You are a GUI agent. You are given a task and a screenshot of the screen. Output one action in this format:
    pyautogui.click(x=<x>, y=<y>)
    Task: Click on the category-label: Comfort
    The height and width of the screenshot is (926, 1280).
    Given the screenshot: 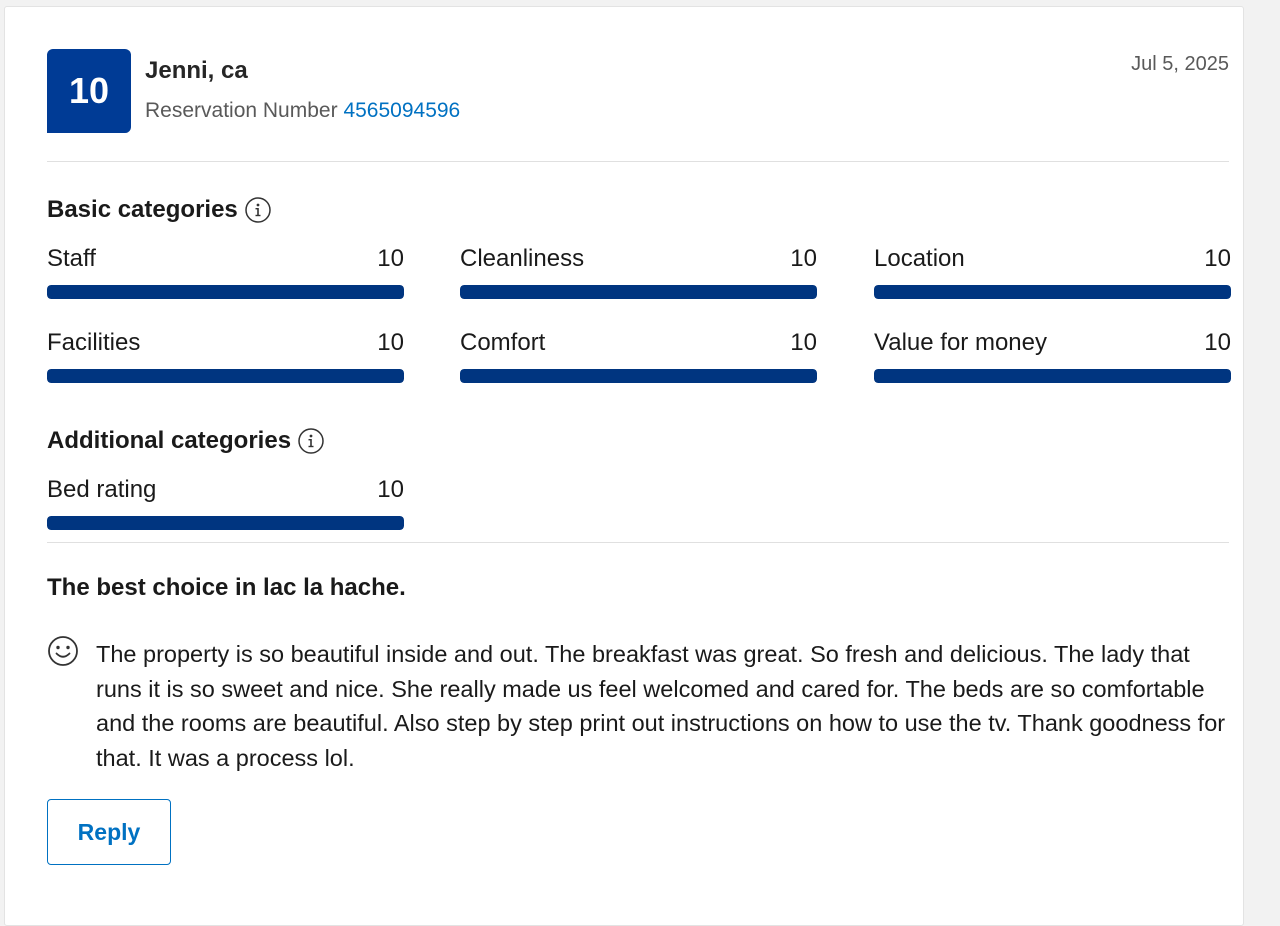 What is the action you would take?
    pyautogui.click(x=503, y=342)
    